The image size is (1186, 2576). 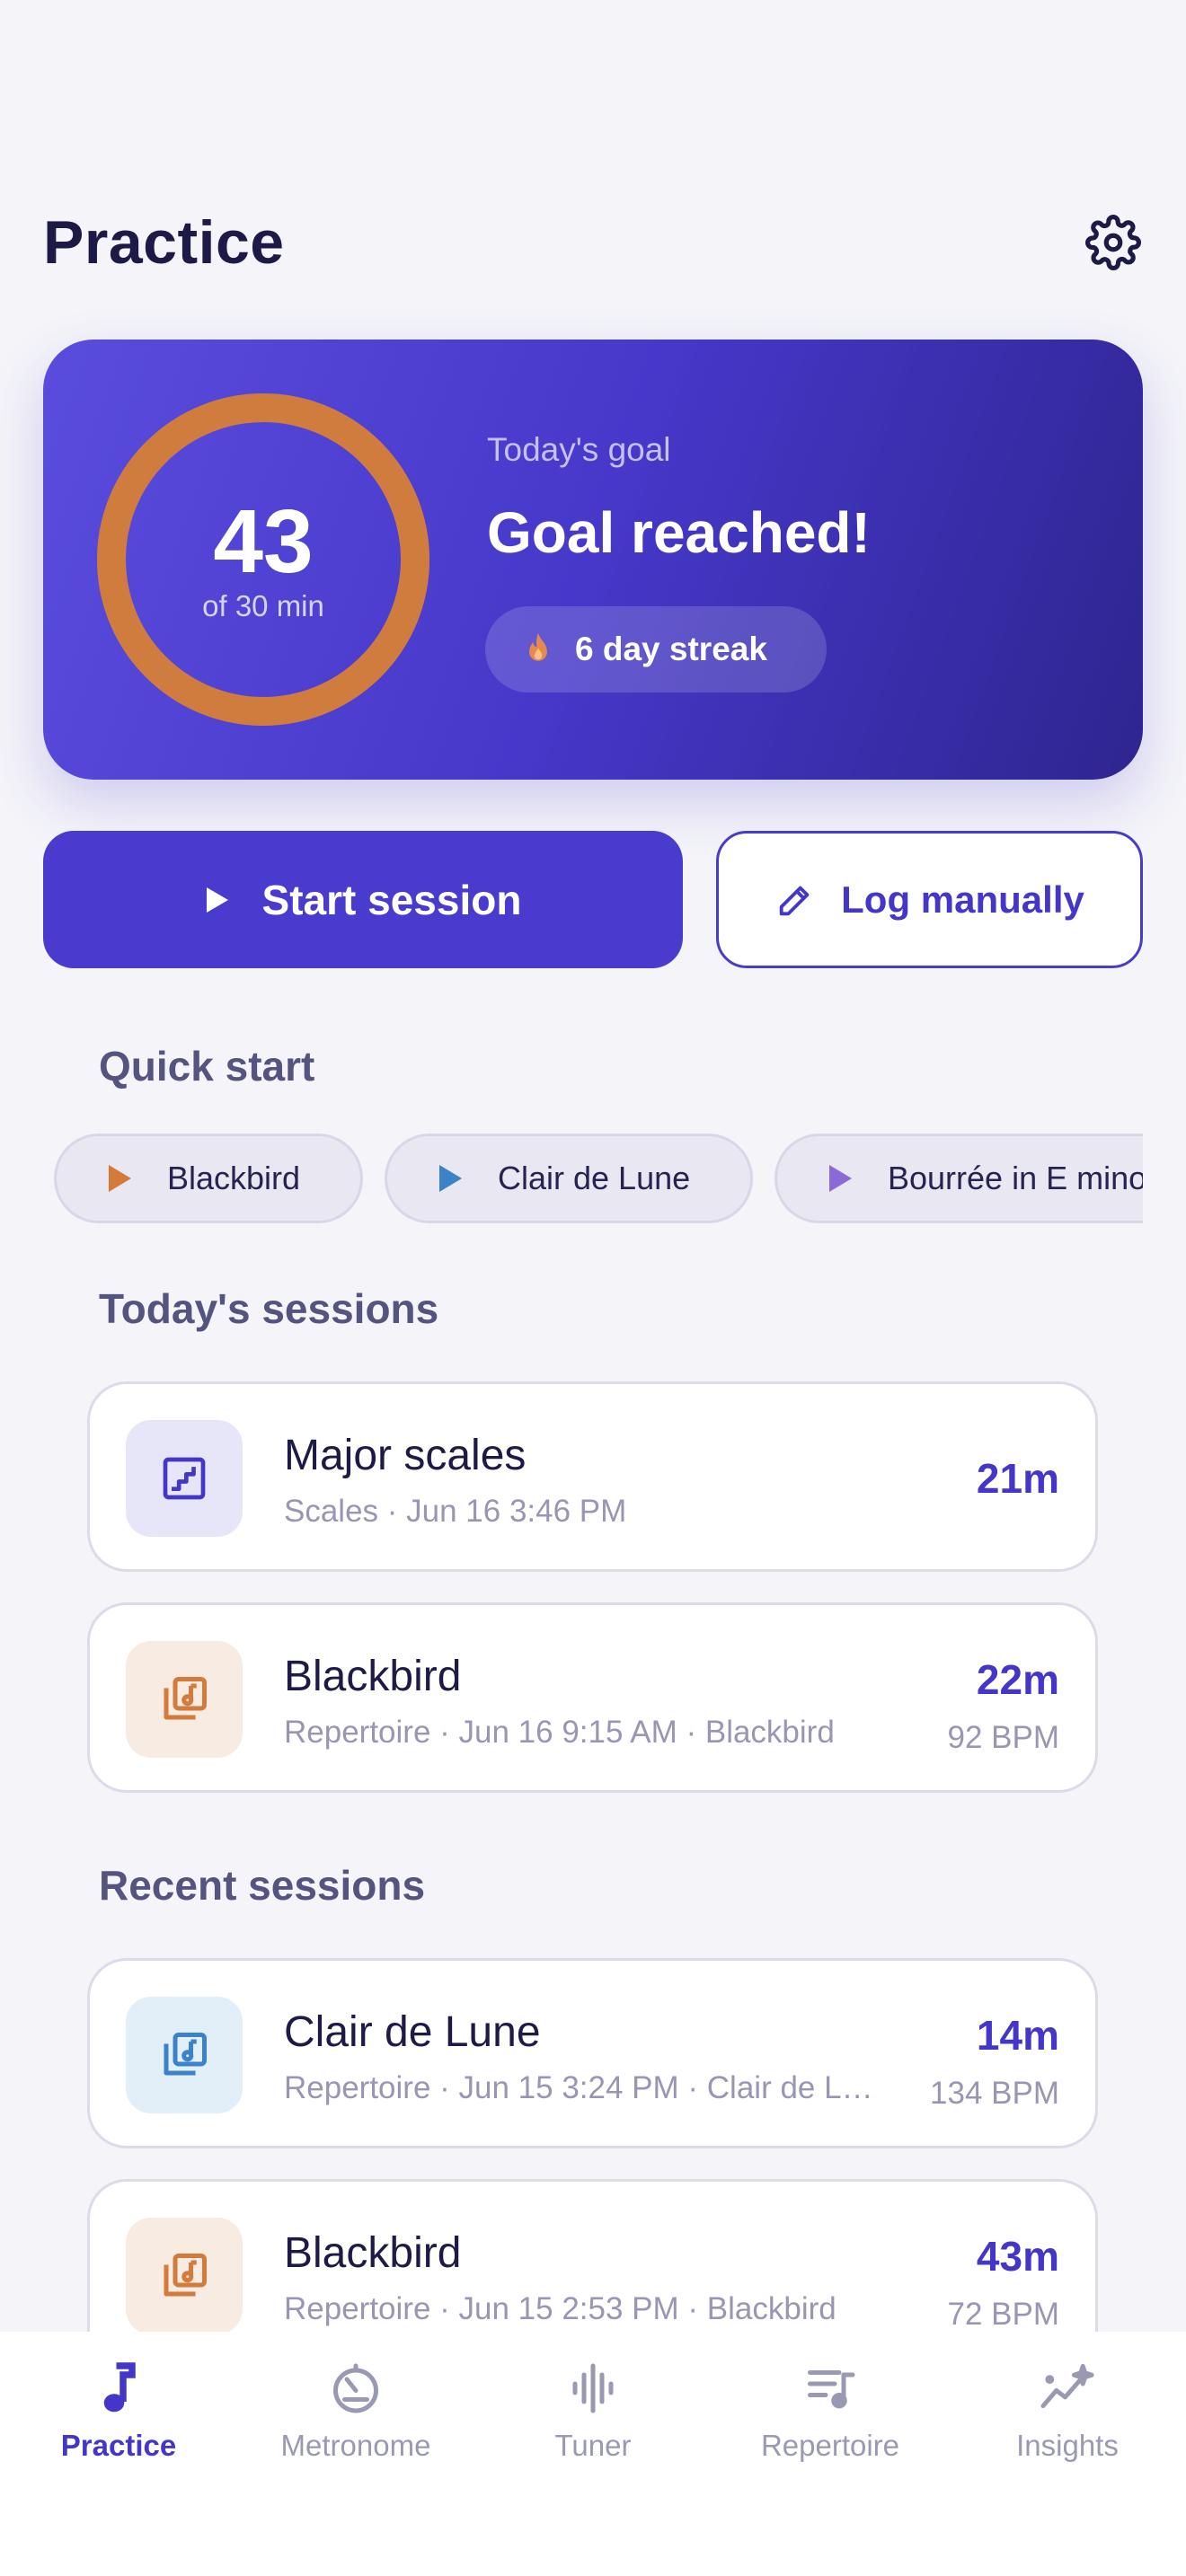 What do you see at coordinates (560, 2308) in the screenshot?
I see `session-subtitle: Repertoire · Jun 15 2:53 PM · Blackbird` at bounding box center [560, 2308].